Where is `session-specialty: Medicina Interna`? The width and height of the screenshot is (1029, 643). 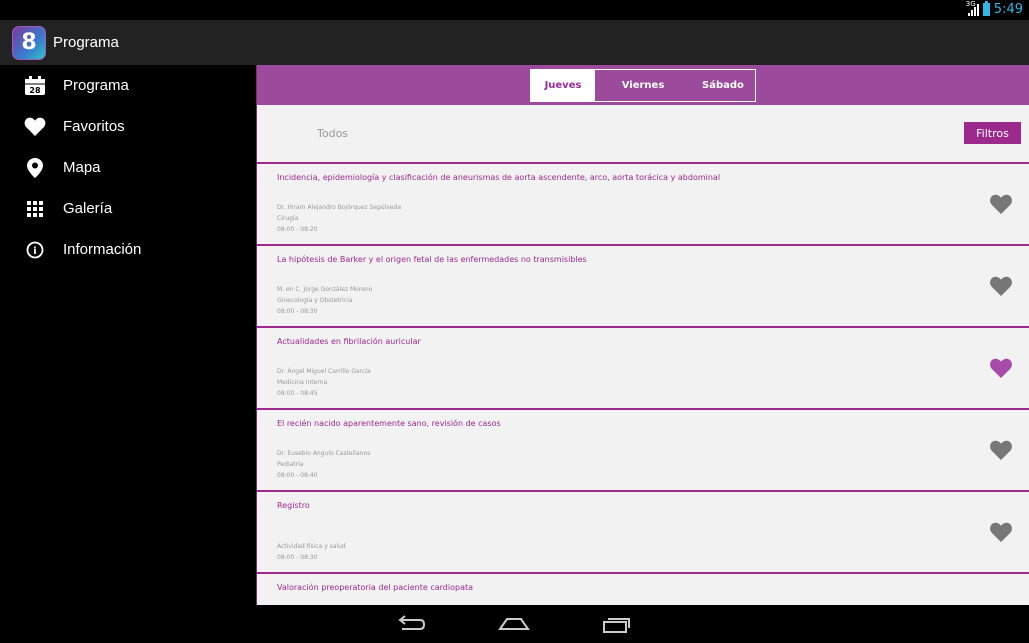
session-specialty: Medicina Interna is located at coordinates (302, 382).